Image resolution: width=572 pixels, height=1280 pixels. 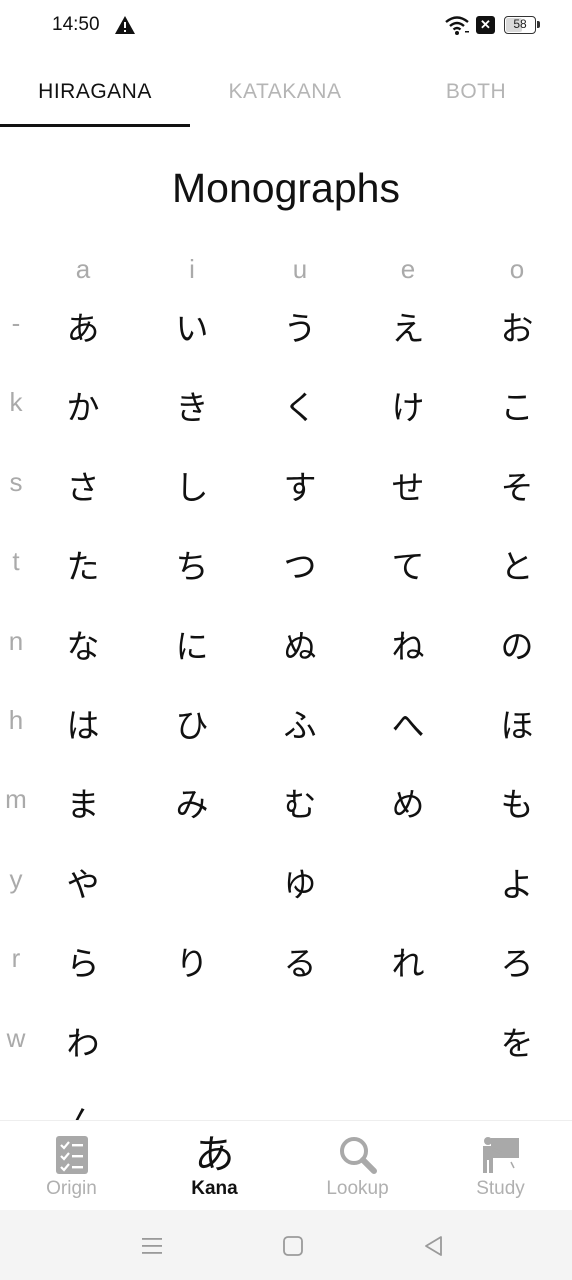 I want to click on back-button, so click(x=434, y=1246).